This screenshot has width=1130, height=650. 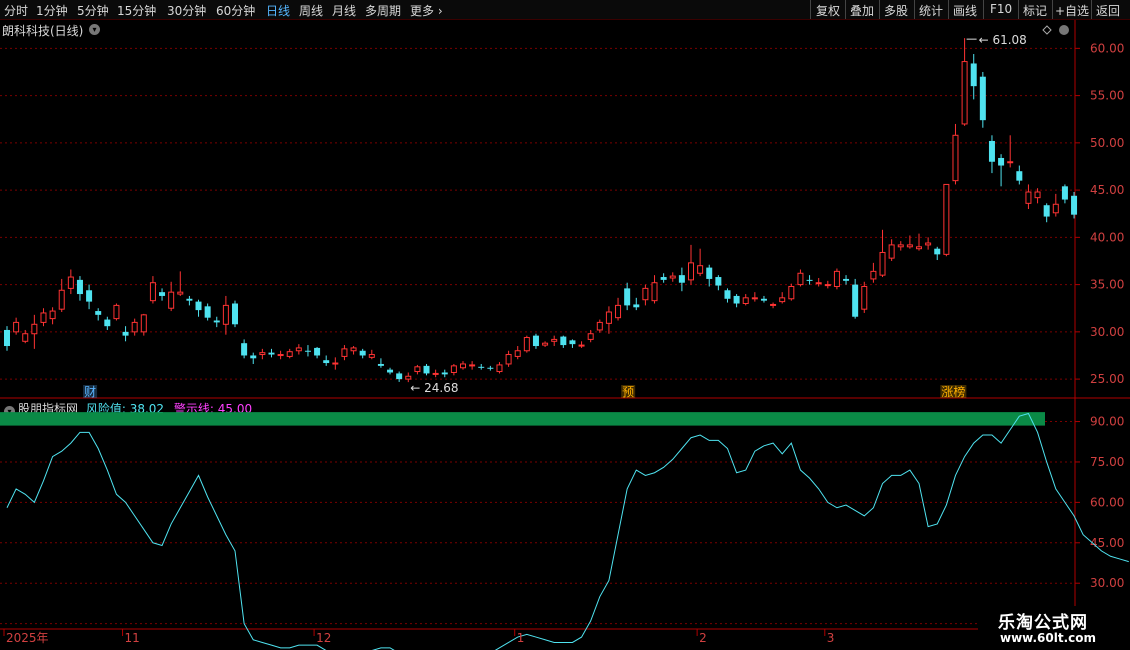 What do you see at coordinates (1107, 462) in the screenshot?
I see `indicator-tick-label: 75.00` at bounding box center [1107, 462].